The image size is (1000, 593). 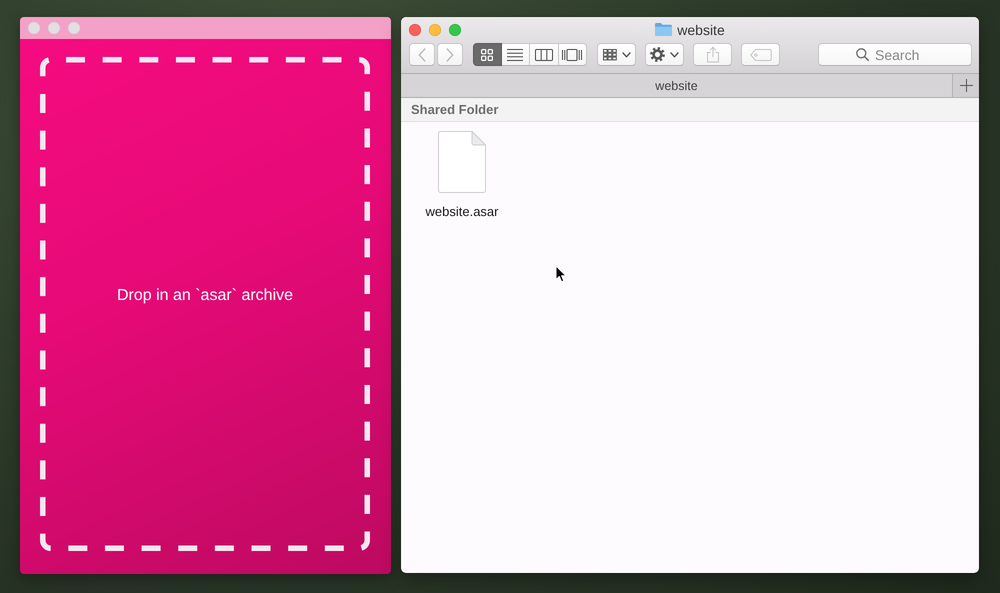 I want to click on document-icon, so click(x=462, y=162).